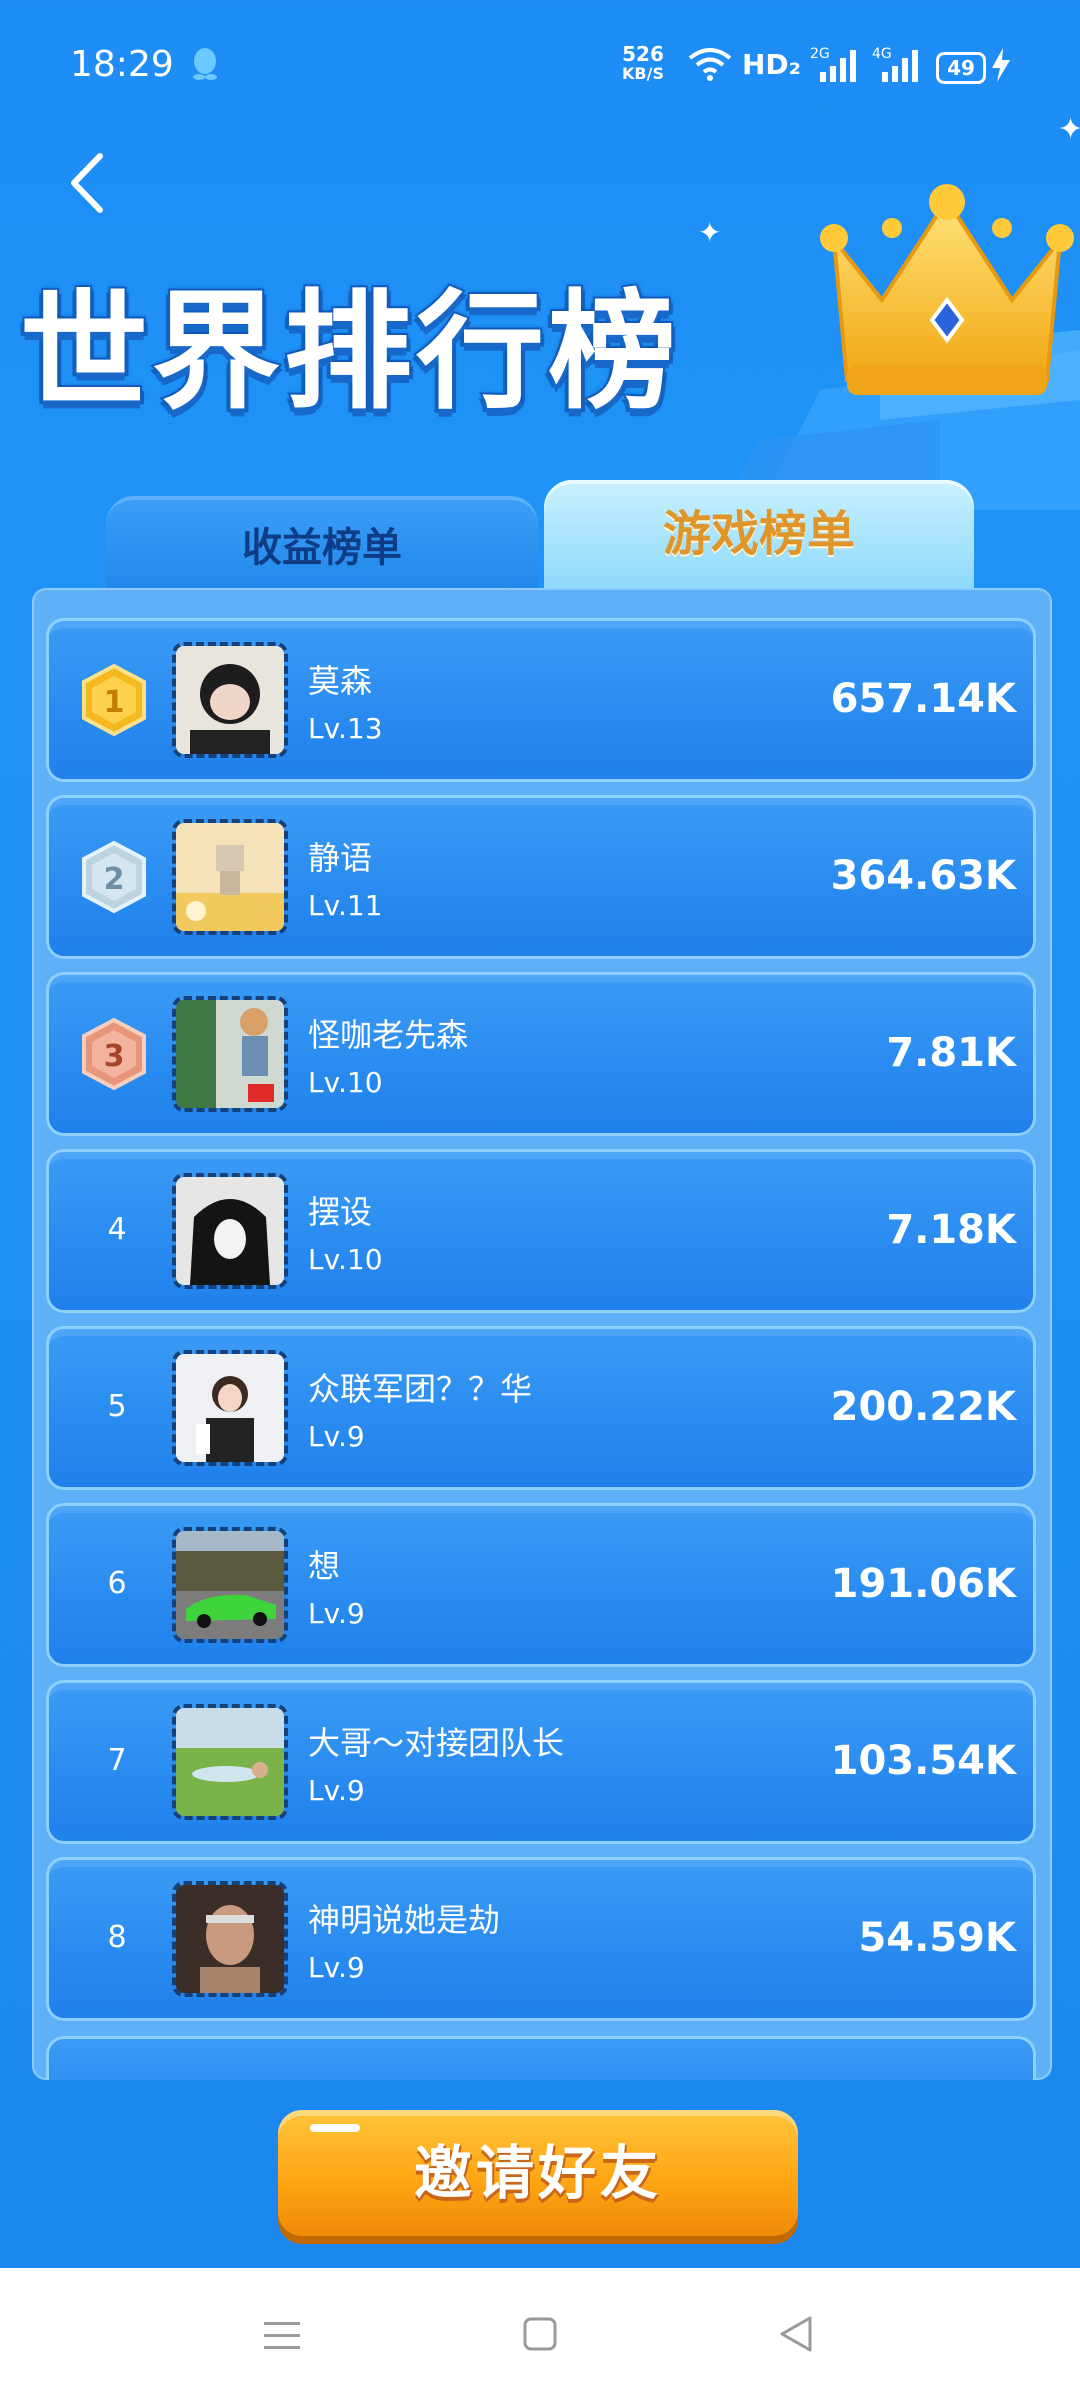  What do you see at coordinates (923, 876) in the screenshot?
I see `player-score: 364.63K` at bounding box center [923, 876].